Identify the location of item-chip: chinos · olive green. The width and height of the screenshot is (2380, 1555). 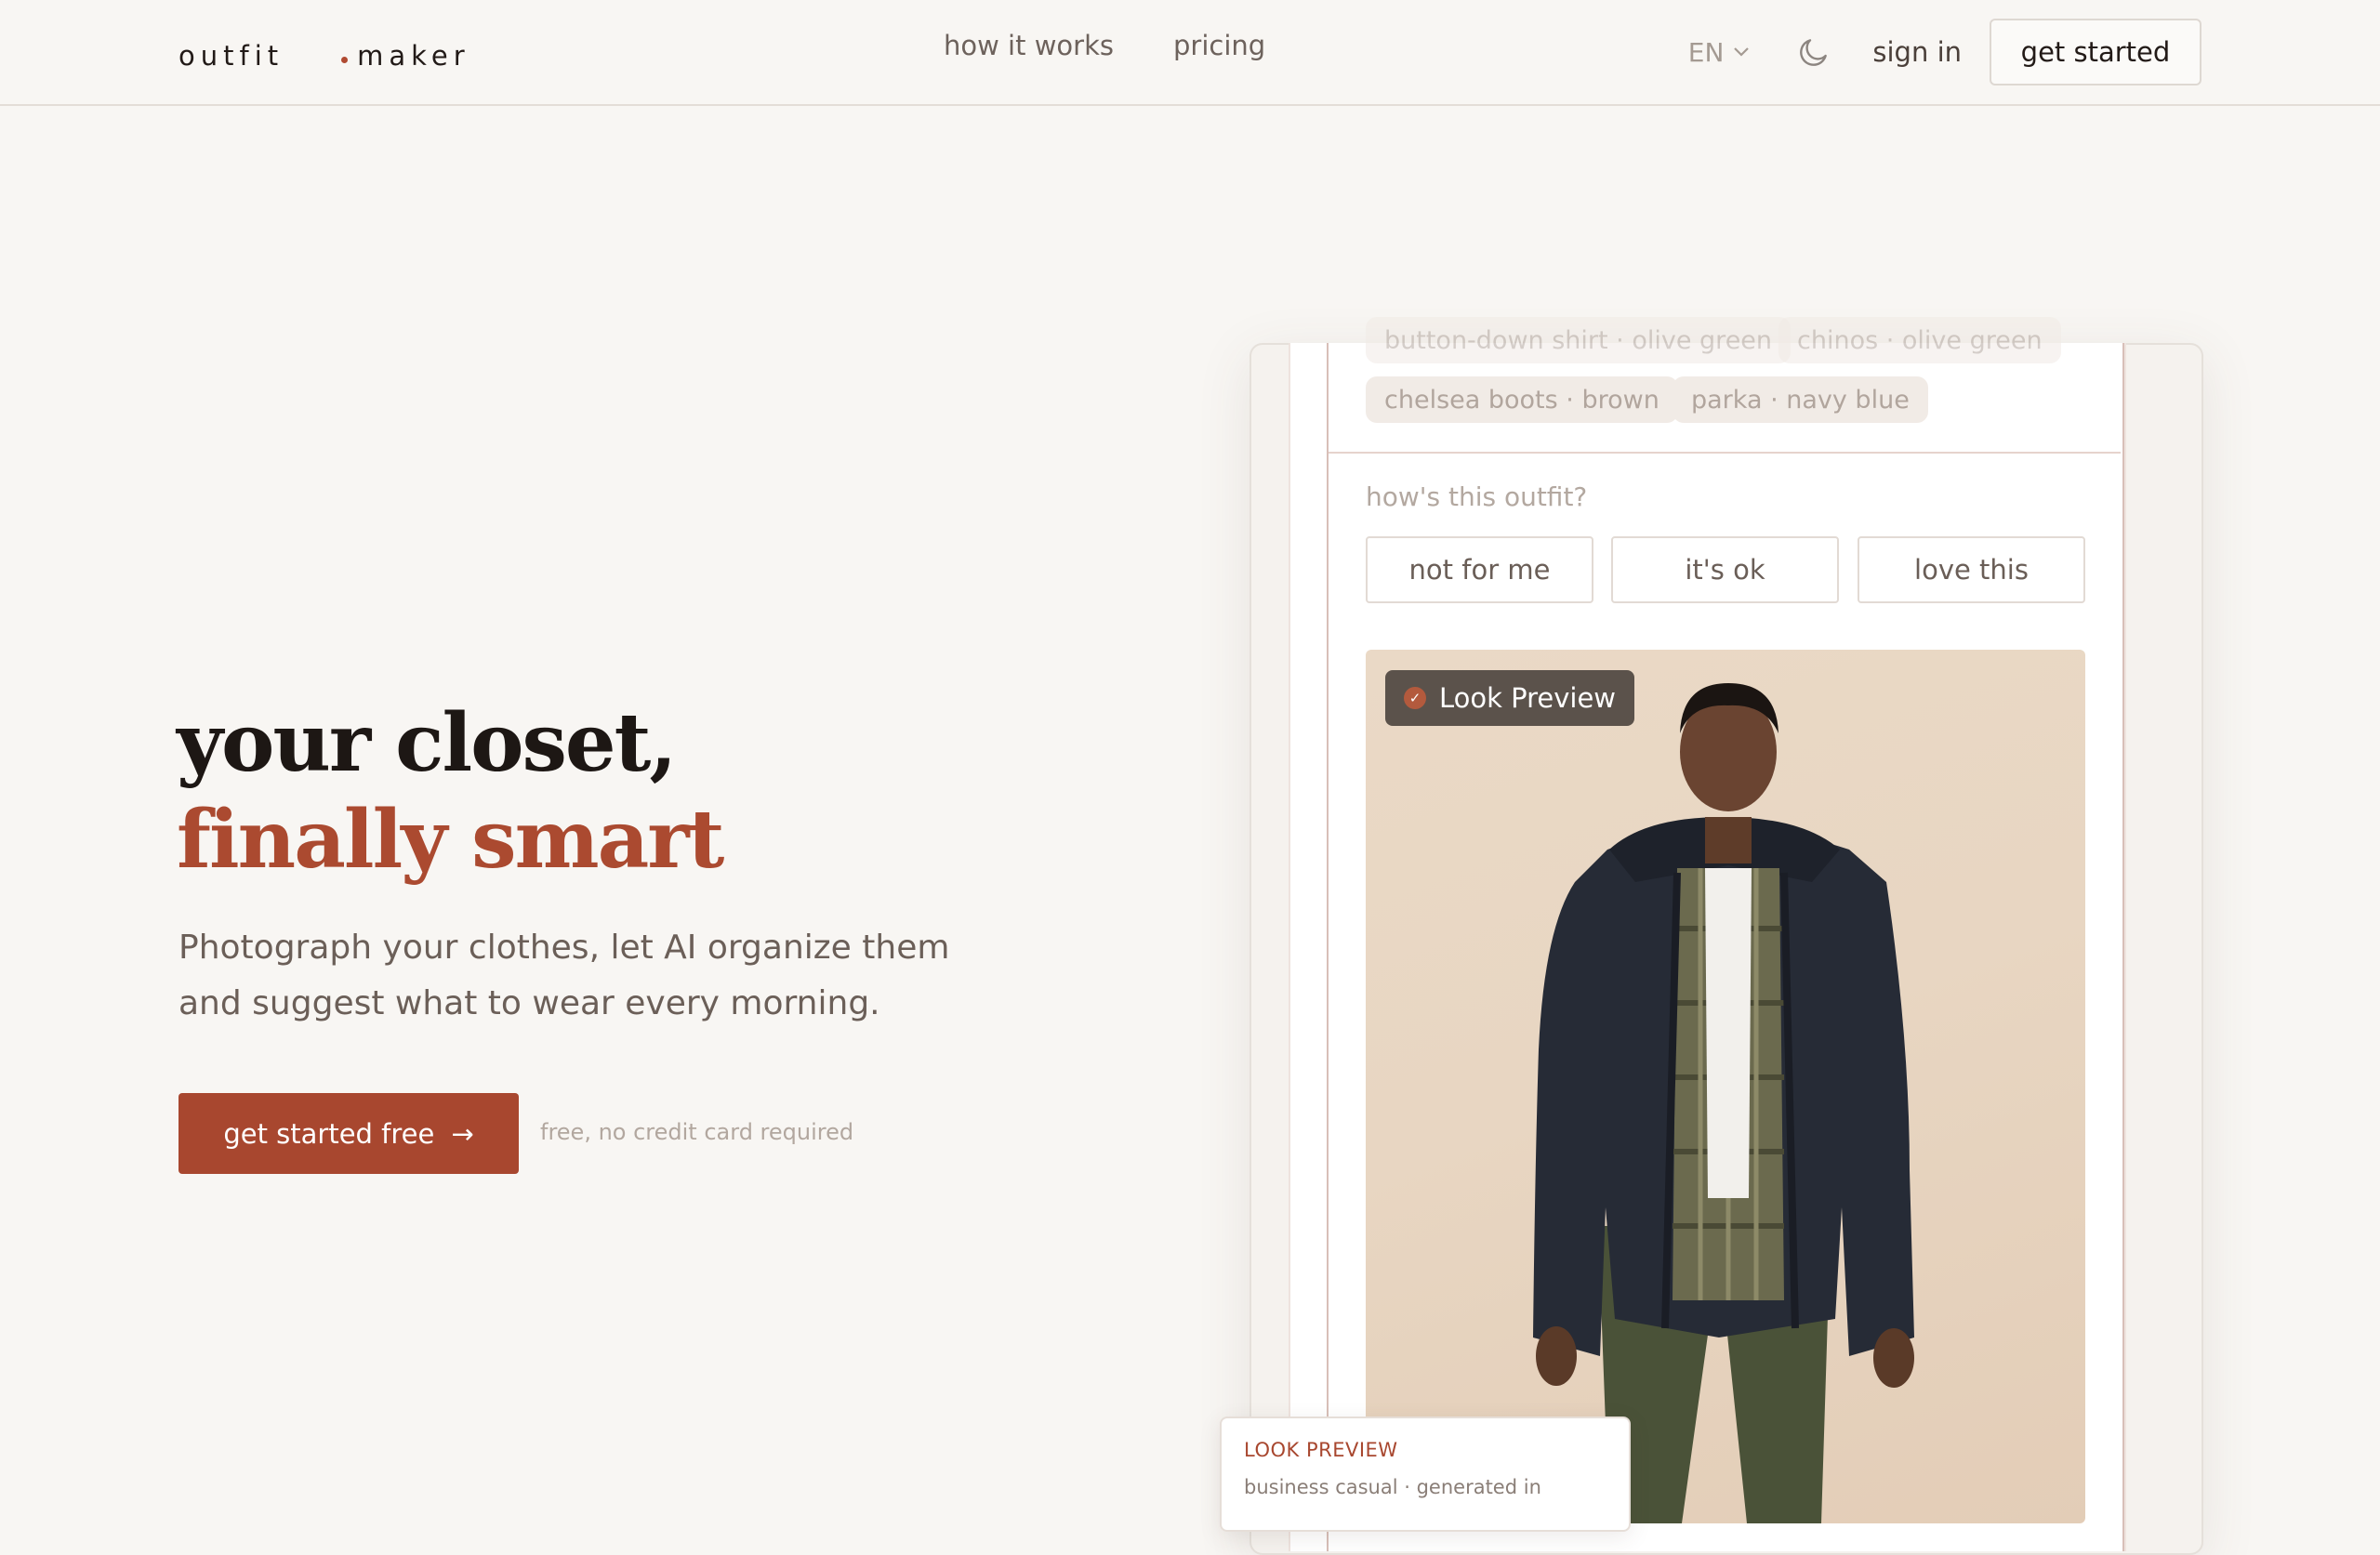
(1919, 340).